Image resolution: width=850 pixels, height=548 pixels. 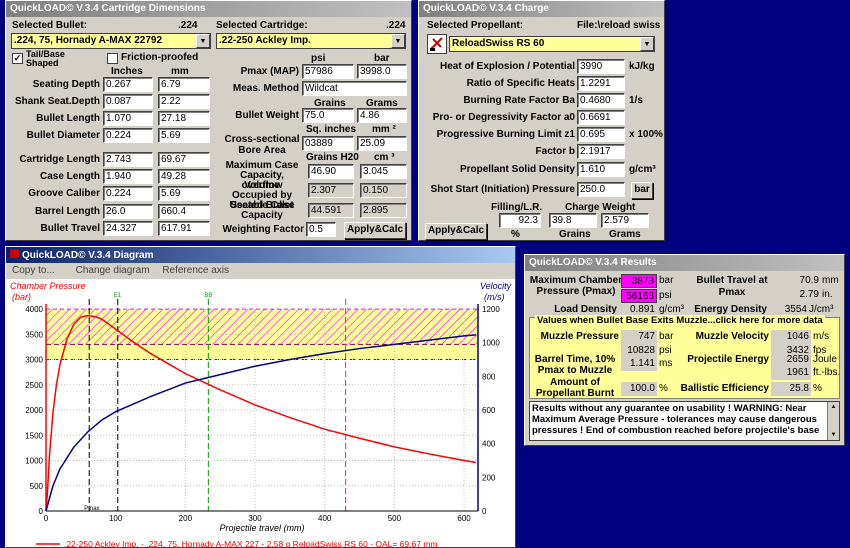 What do you see at coordinates (601, 134) in the screenshot?
I see `prop-value-field: 0.695` at bounding box center [601, 134].